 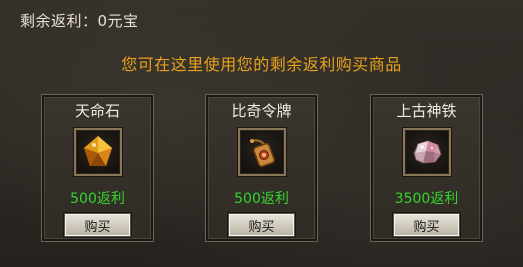 What do you see at coordinates (118, 21) in the screenshot?
I see `rebate-value: 0元宝` at bounding box center [118, 21].